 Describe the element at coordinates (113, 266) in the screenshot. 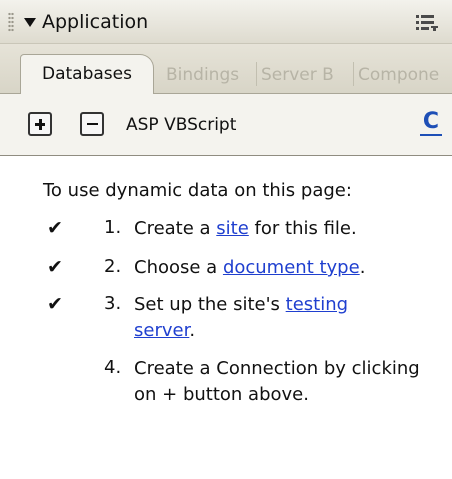

I see `step-number: 2.` at that location.